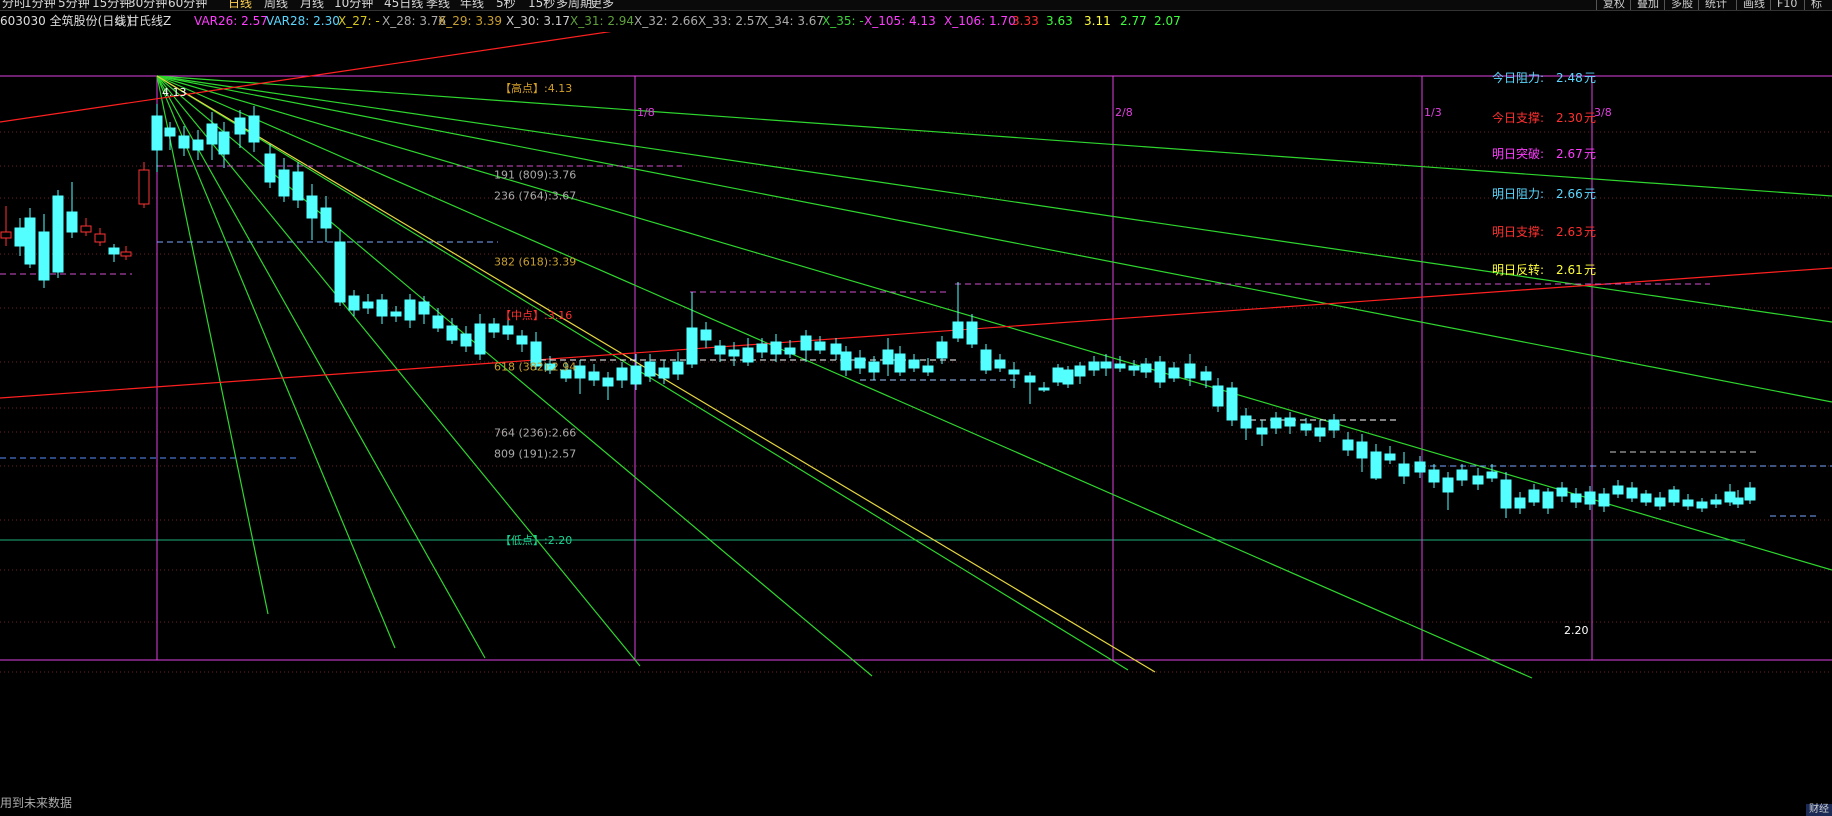 The width and height of the screenshot is (1832, 816). I want to click on level-label: 809 (191):2.57, so click(535, 453).